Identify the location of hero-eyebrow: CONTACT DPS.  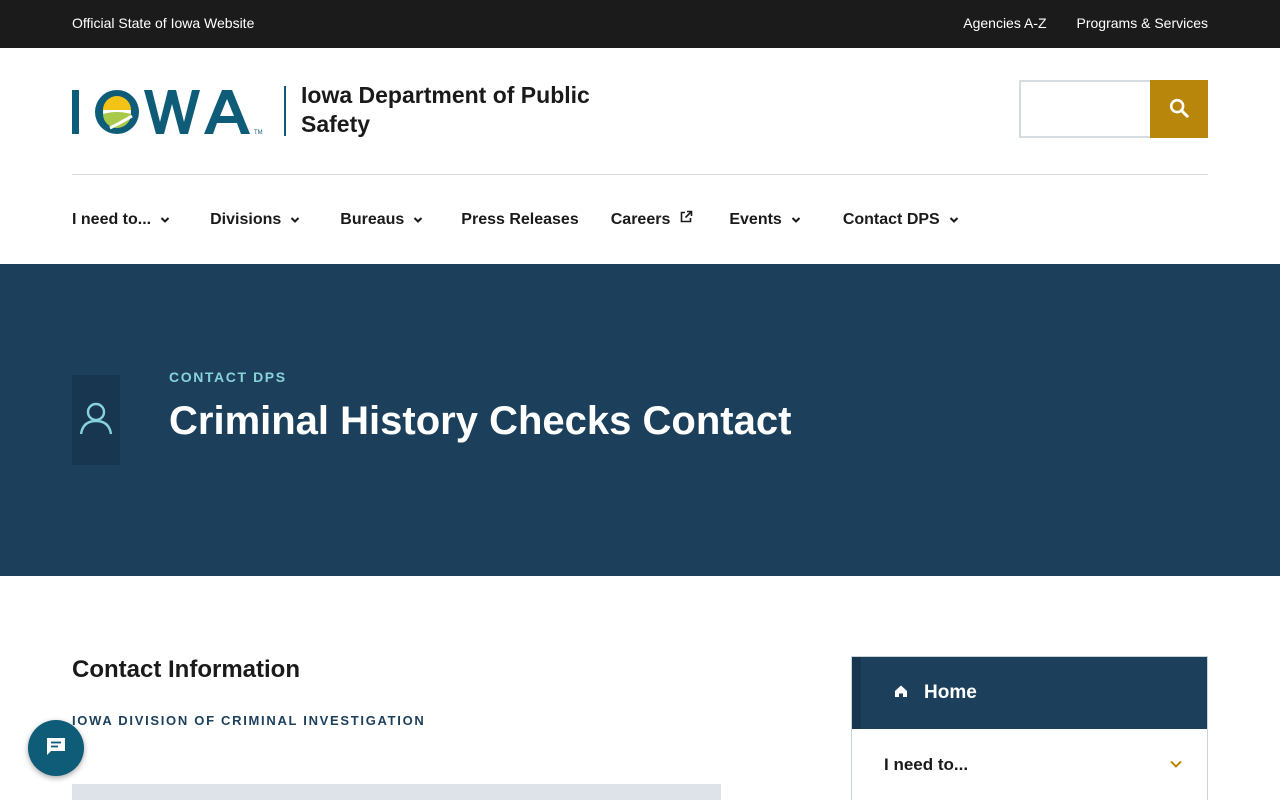
(228, 377).